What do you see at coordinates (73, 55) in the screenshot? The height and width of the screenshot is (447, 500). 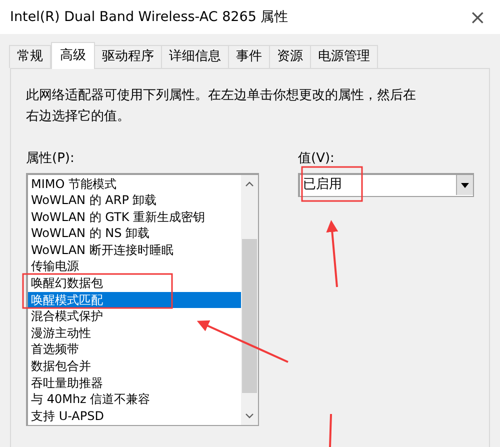 I see `tab: 高级` at bounding box center [73, 55].